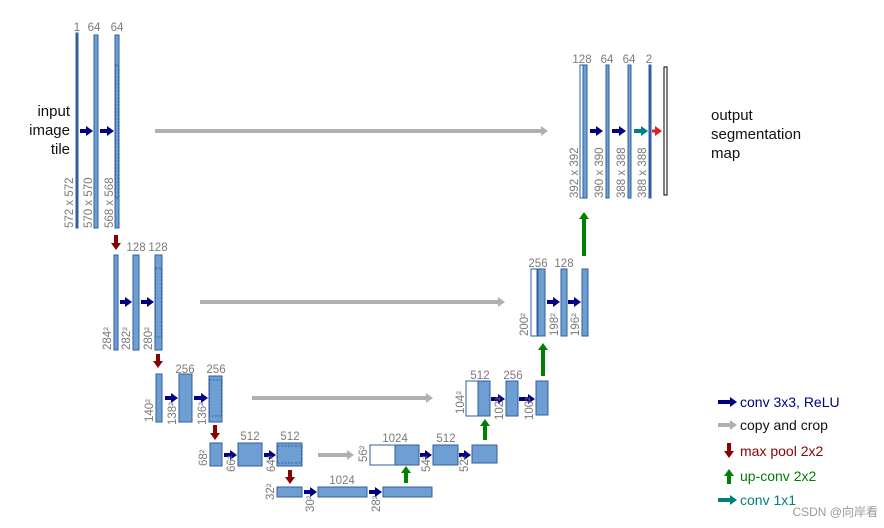 The height and width of the screenshot is (528, 884). Describe the element at coordinates (725, 153) in the screenshot. I see `output-segmentation-map-label: map` at that location.